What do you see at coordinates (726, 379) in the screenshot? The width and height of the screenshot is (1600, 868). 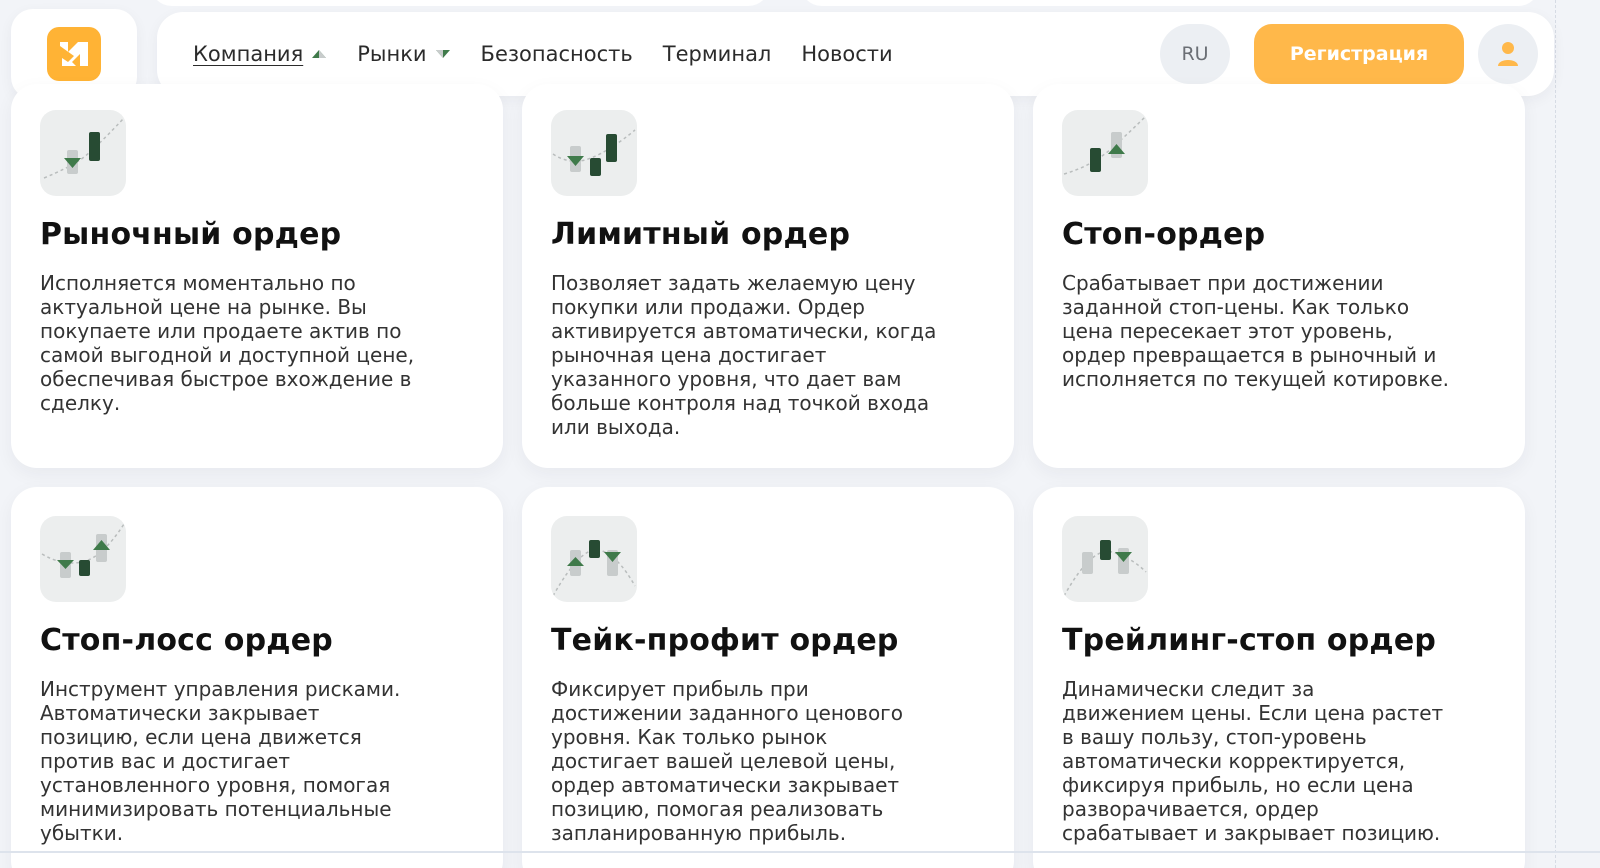 I see `desc-line: указанного уровня, что дает вам` at bounding box center [726, 379].